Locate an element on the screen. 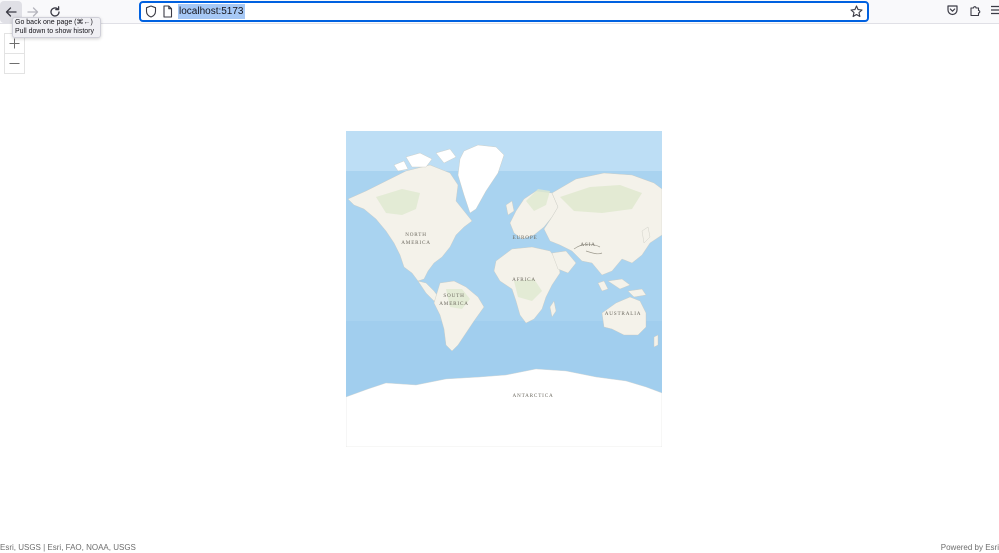  new-zealand is located at coordinates (656, 341).